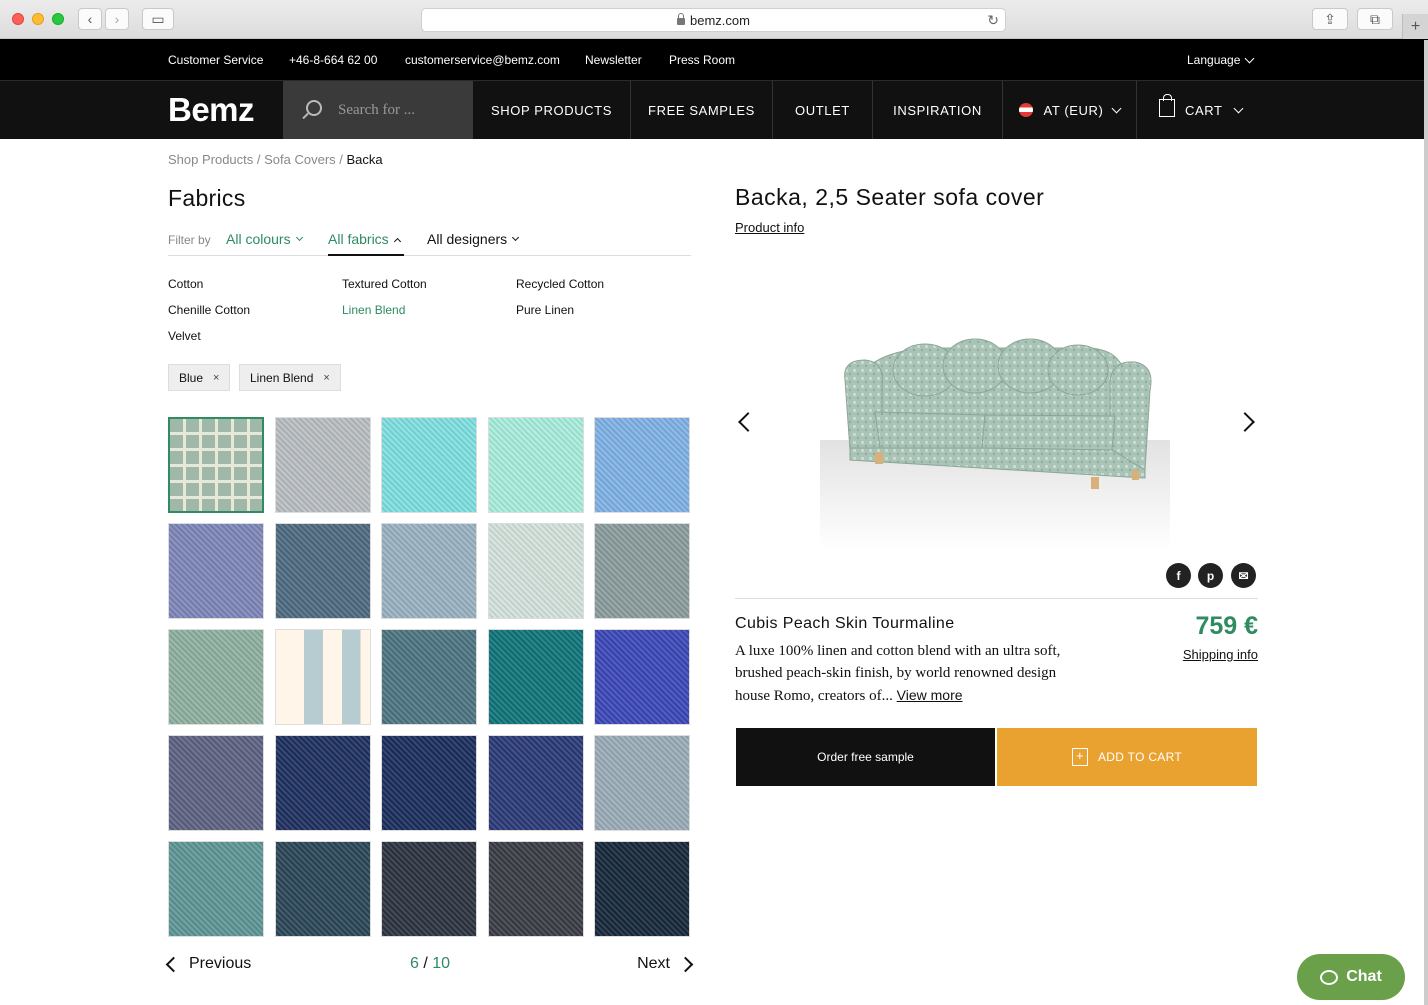  Describe the element at coordinates (713, 20) in the screenshot. I see `address-bar: bemz.com ↻` at that location.